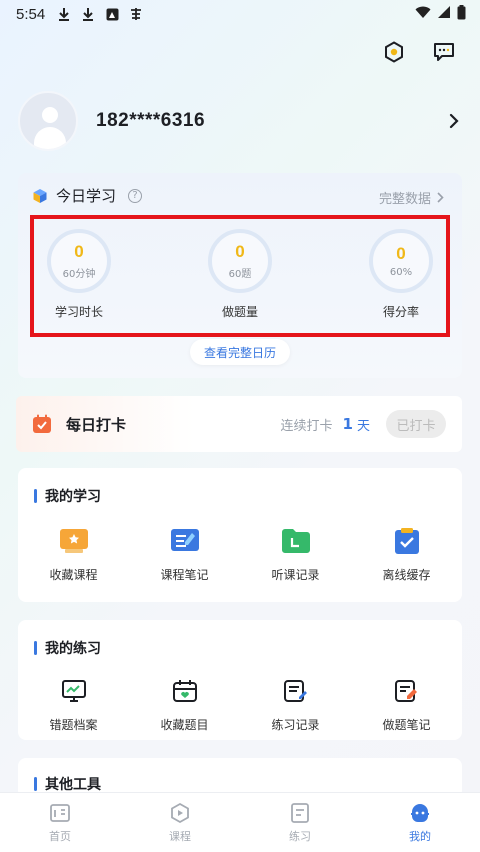 Image resolution: width=480 pixels, height=852 pixels. I want to click on settings-hex-icon, so click(394, 52).